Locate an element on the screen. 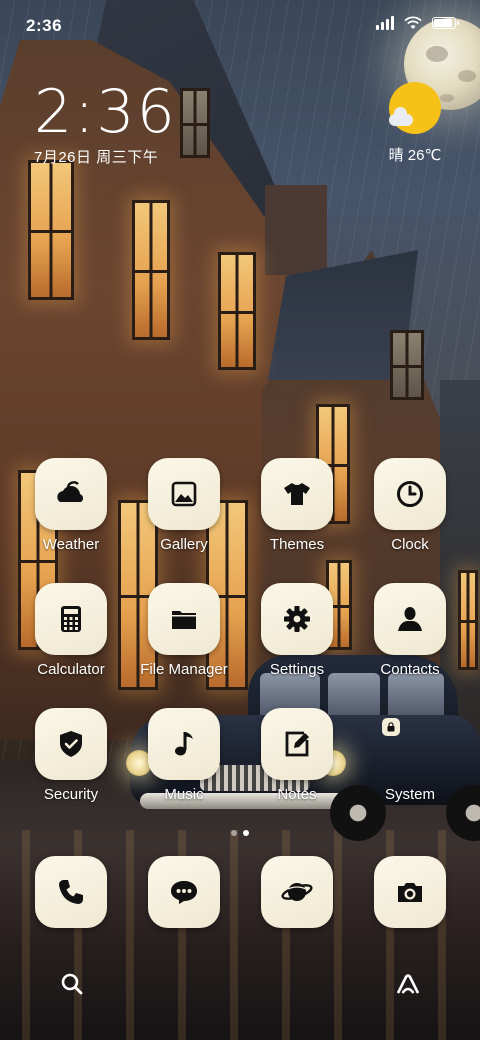 The image size is (480, 1040). app-label: Settings is located at coordinates (297, 669).